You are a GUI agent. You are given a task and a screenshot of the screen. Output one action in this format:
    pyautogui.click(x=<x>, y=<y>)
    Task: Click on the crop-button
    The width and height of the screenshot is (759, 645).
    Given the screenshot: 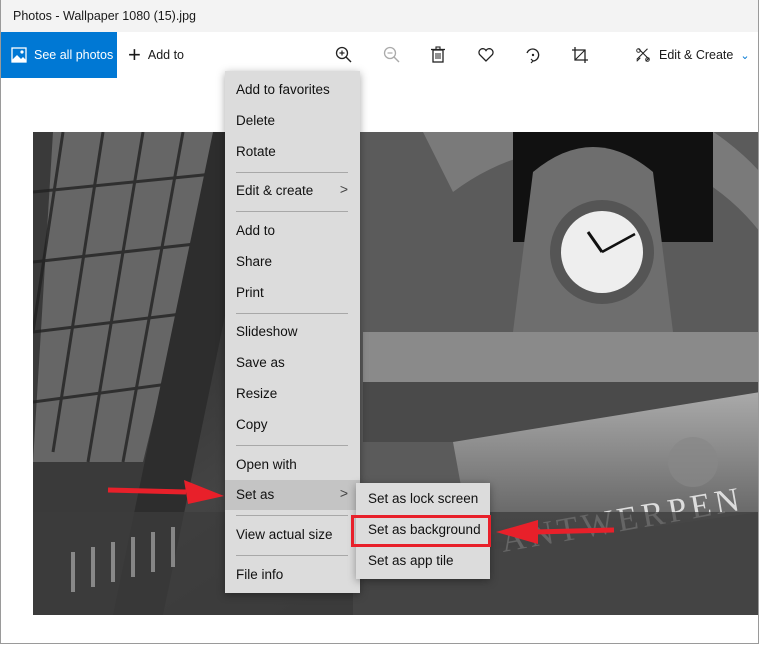 What is the action you would take?
    pyautogui.click(x=580, y=55)
    